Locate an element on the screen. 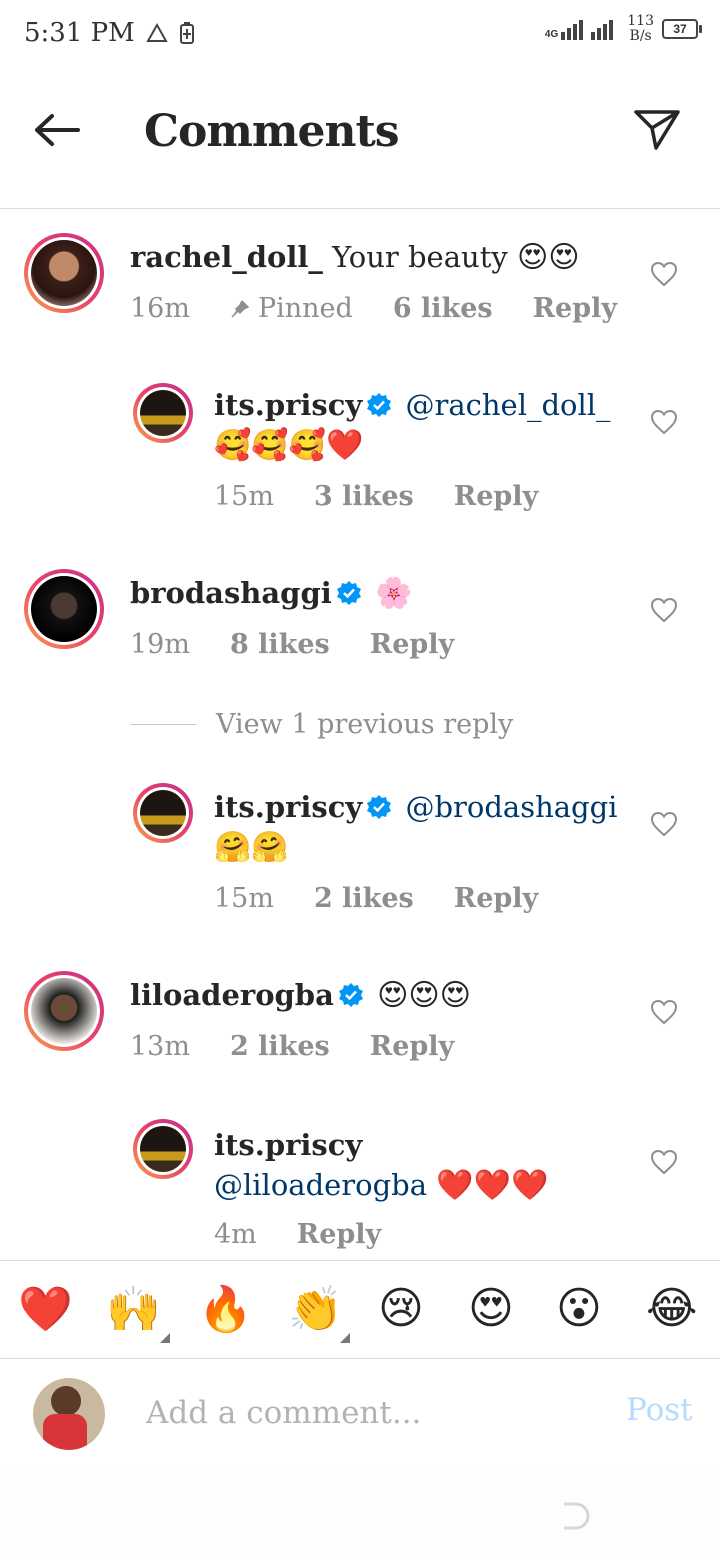 Image resolution: width=720 pixels, height=1560 pixels. mention-link: @rachel_doll_ is located at coordinates (507, 405).